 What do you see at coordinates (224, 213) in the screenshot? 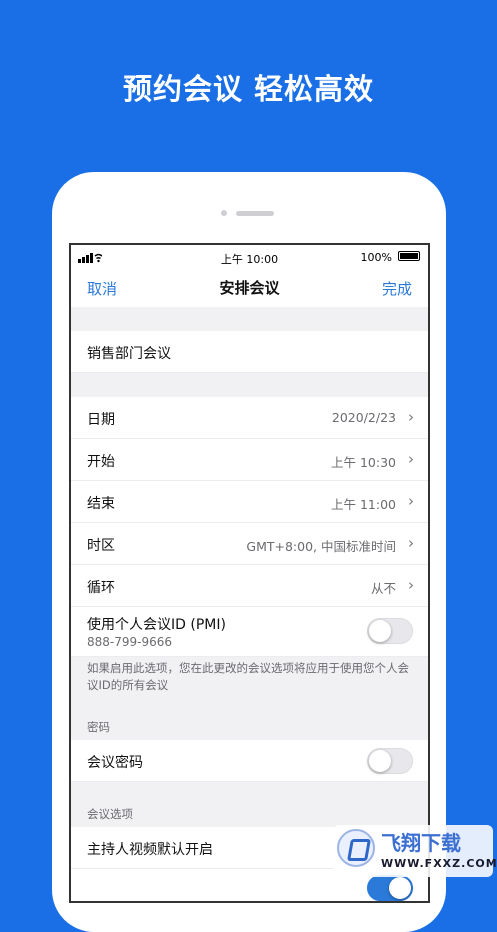
I see `camera-dot` at bounding box center [224, 213].